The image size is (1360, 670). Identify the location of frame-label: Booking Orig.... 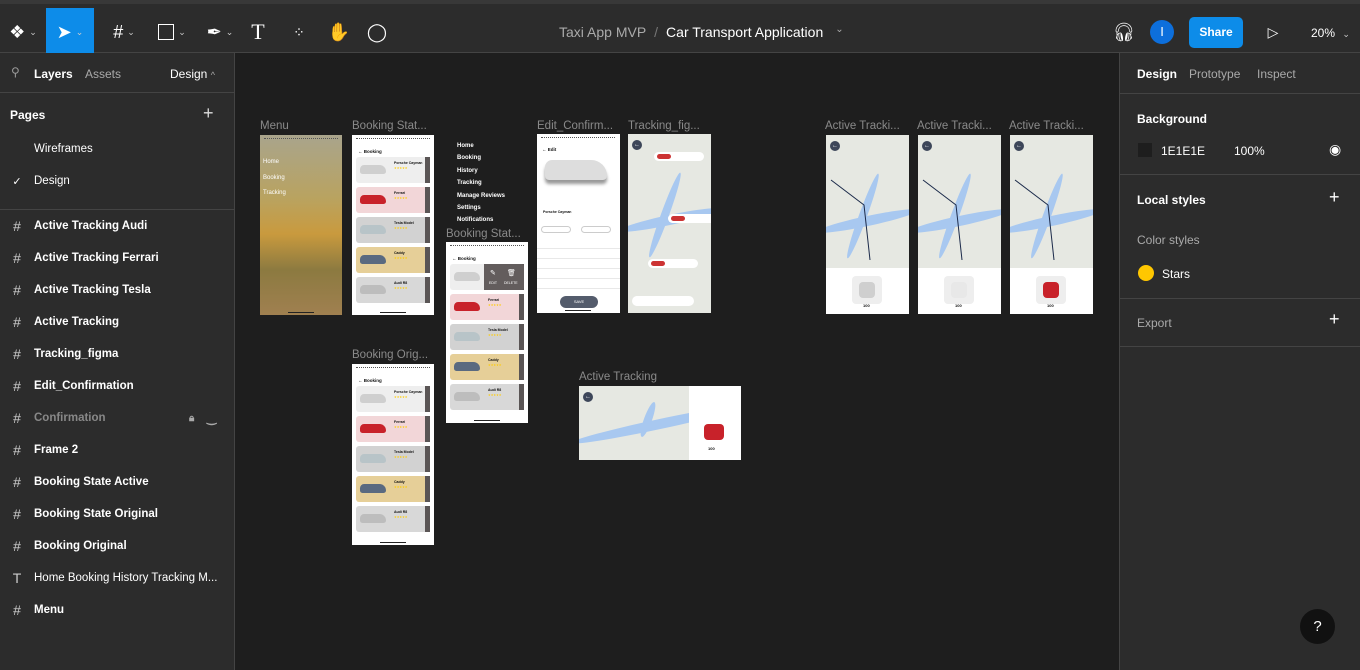
(390, 355).